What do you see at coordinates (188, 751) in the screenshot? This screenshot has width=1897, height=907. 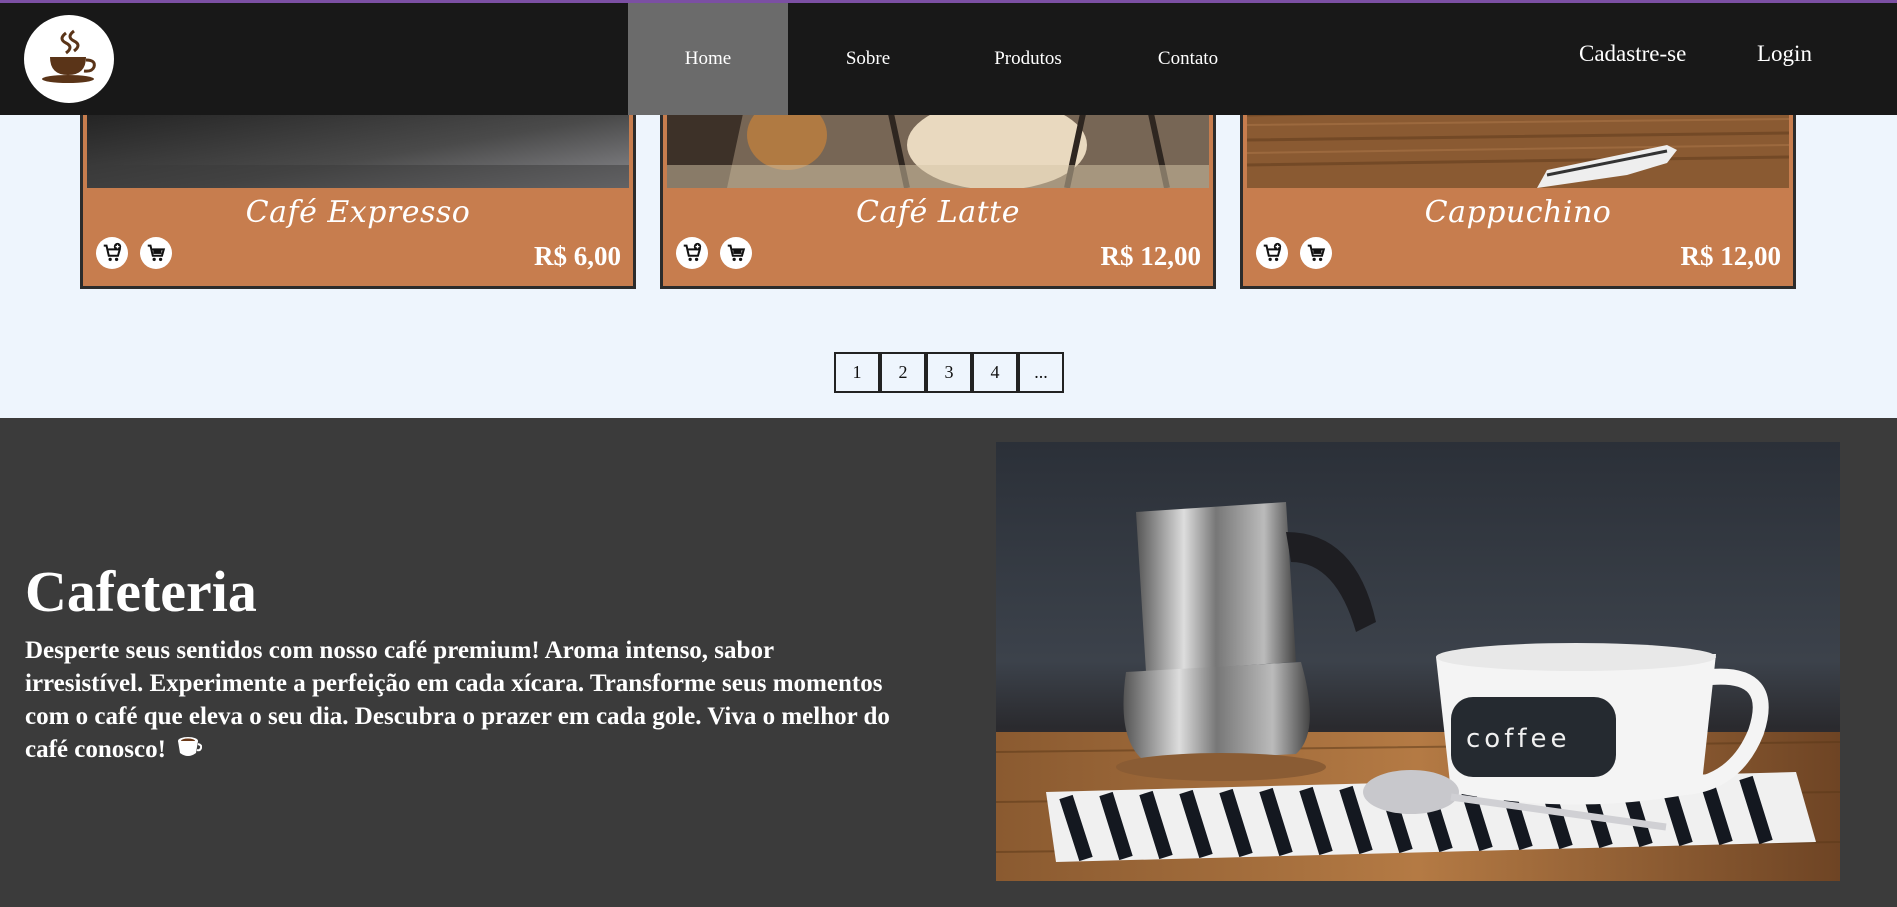 I see `coffee-emoji-icon` at bounding box center [188, 751].